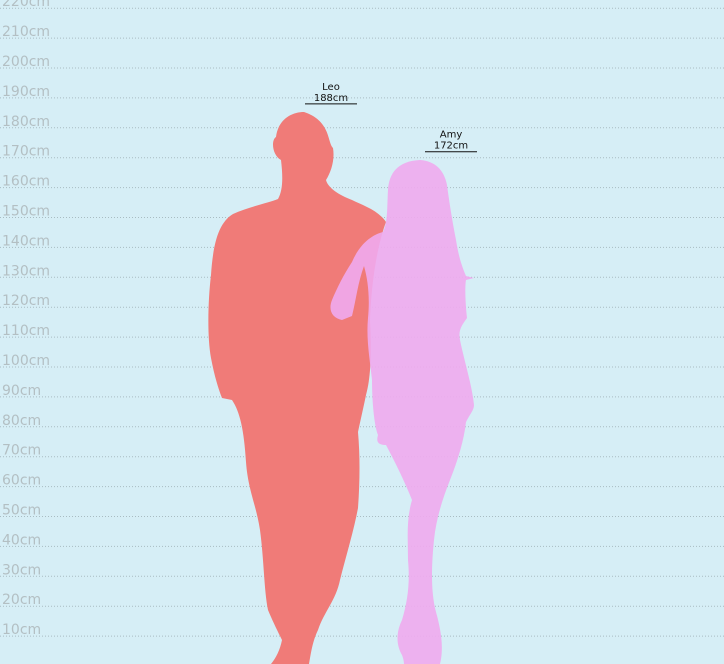 The width and height of the screenshot is (724, 664). I want to click on y-tick-label: 80cm, so click(21, 421).